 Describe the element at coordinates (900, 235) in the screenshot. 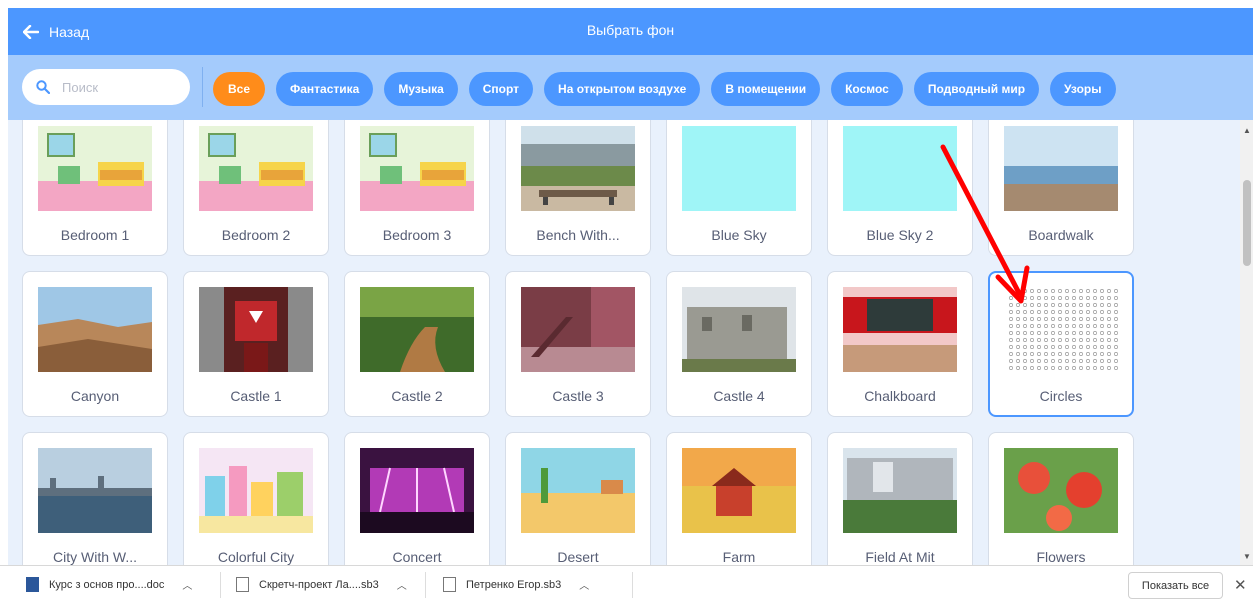

I see `backdrop-name: Blue Sky 2` at that location.